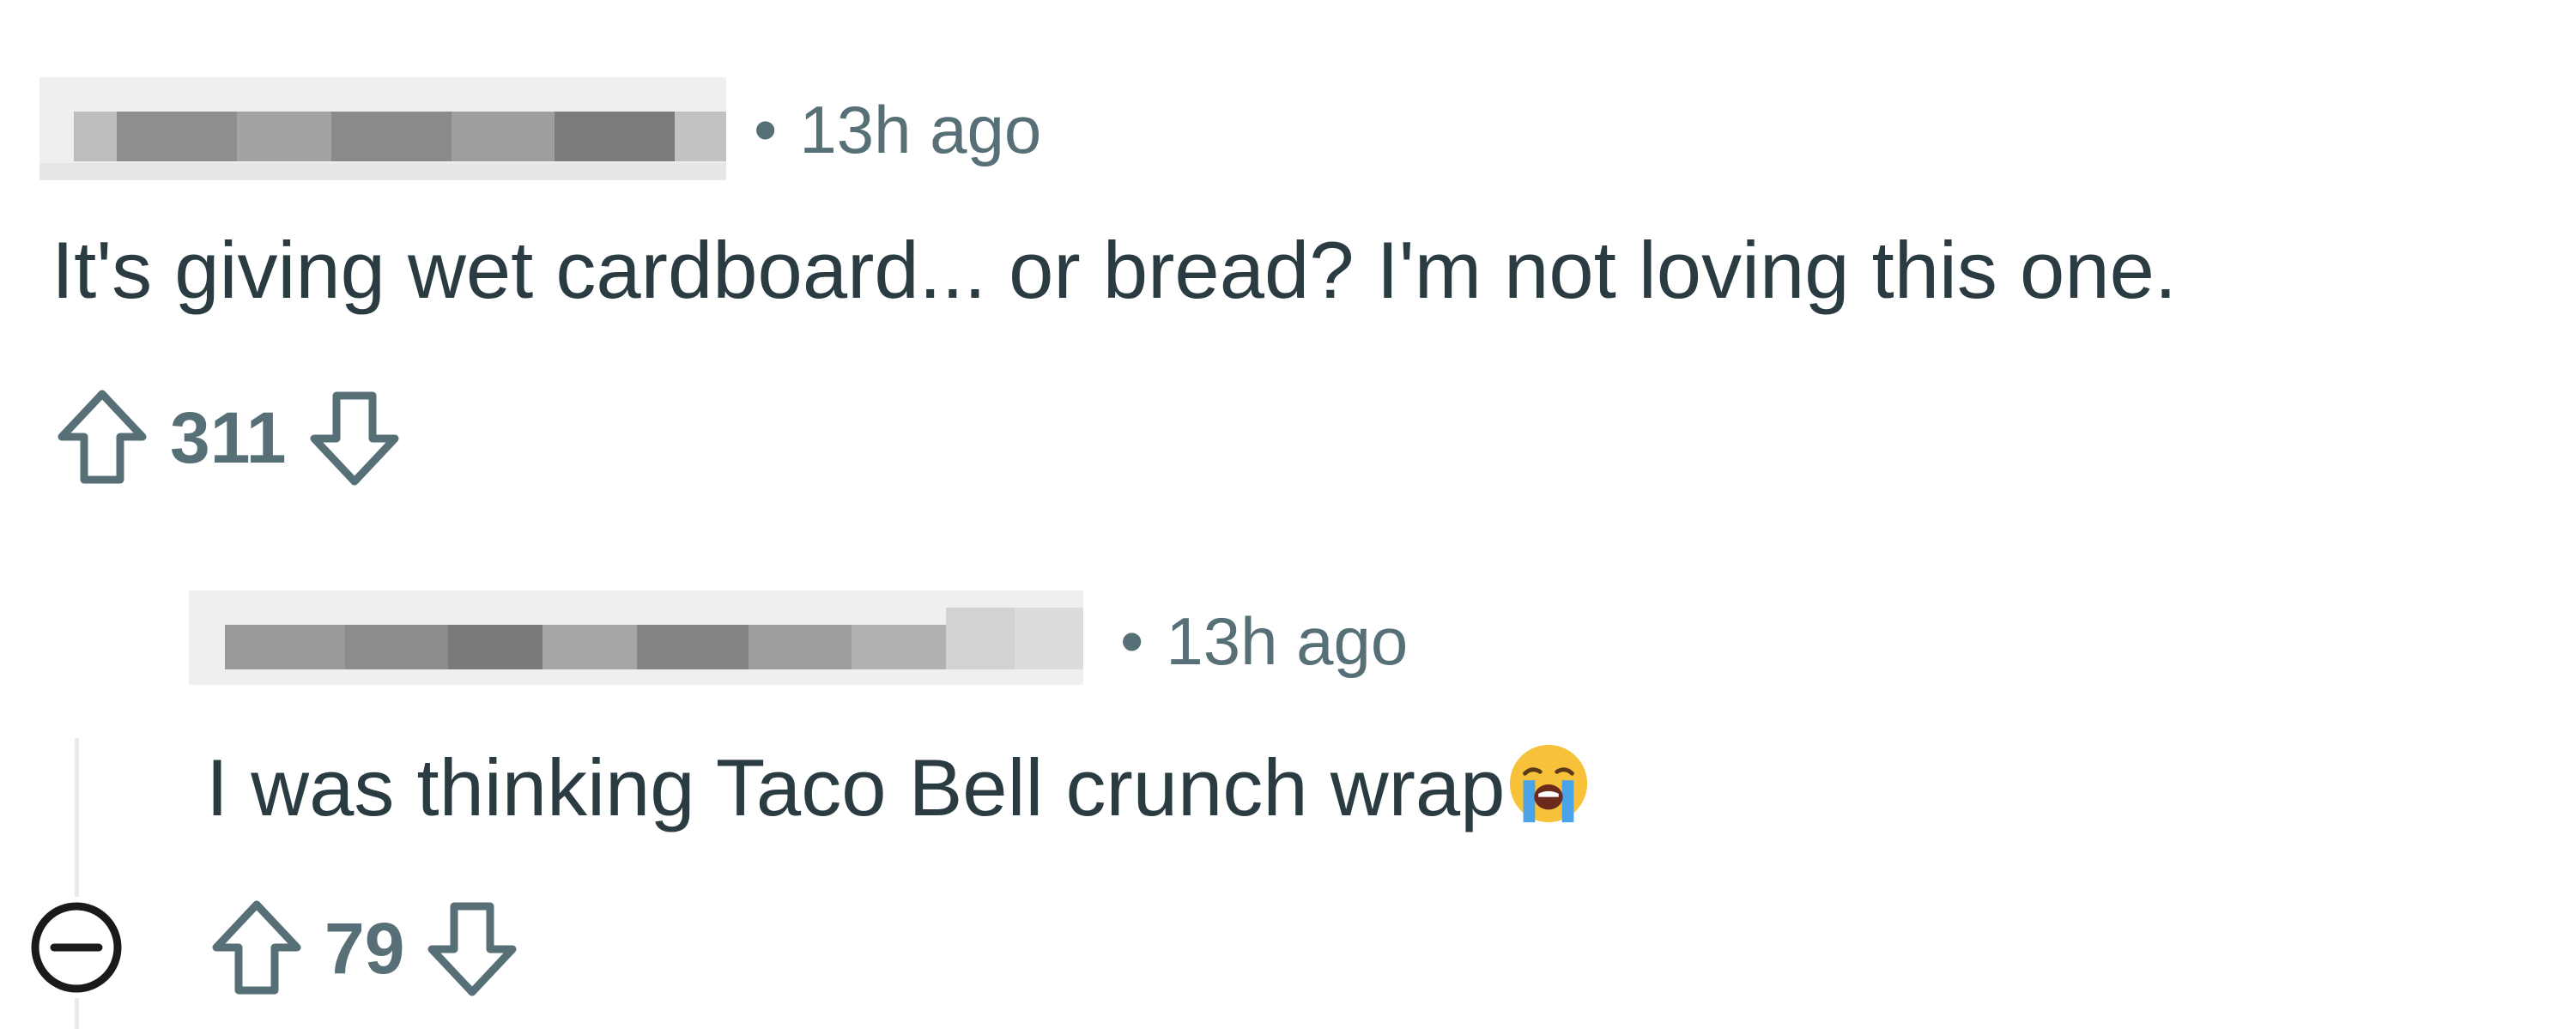  I want to click on vote-score: 311, so click(228, 437).